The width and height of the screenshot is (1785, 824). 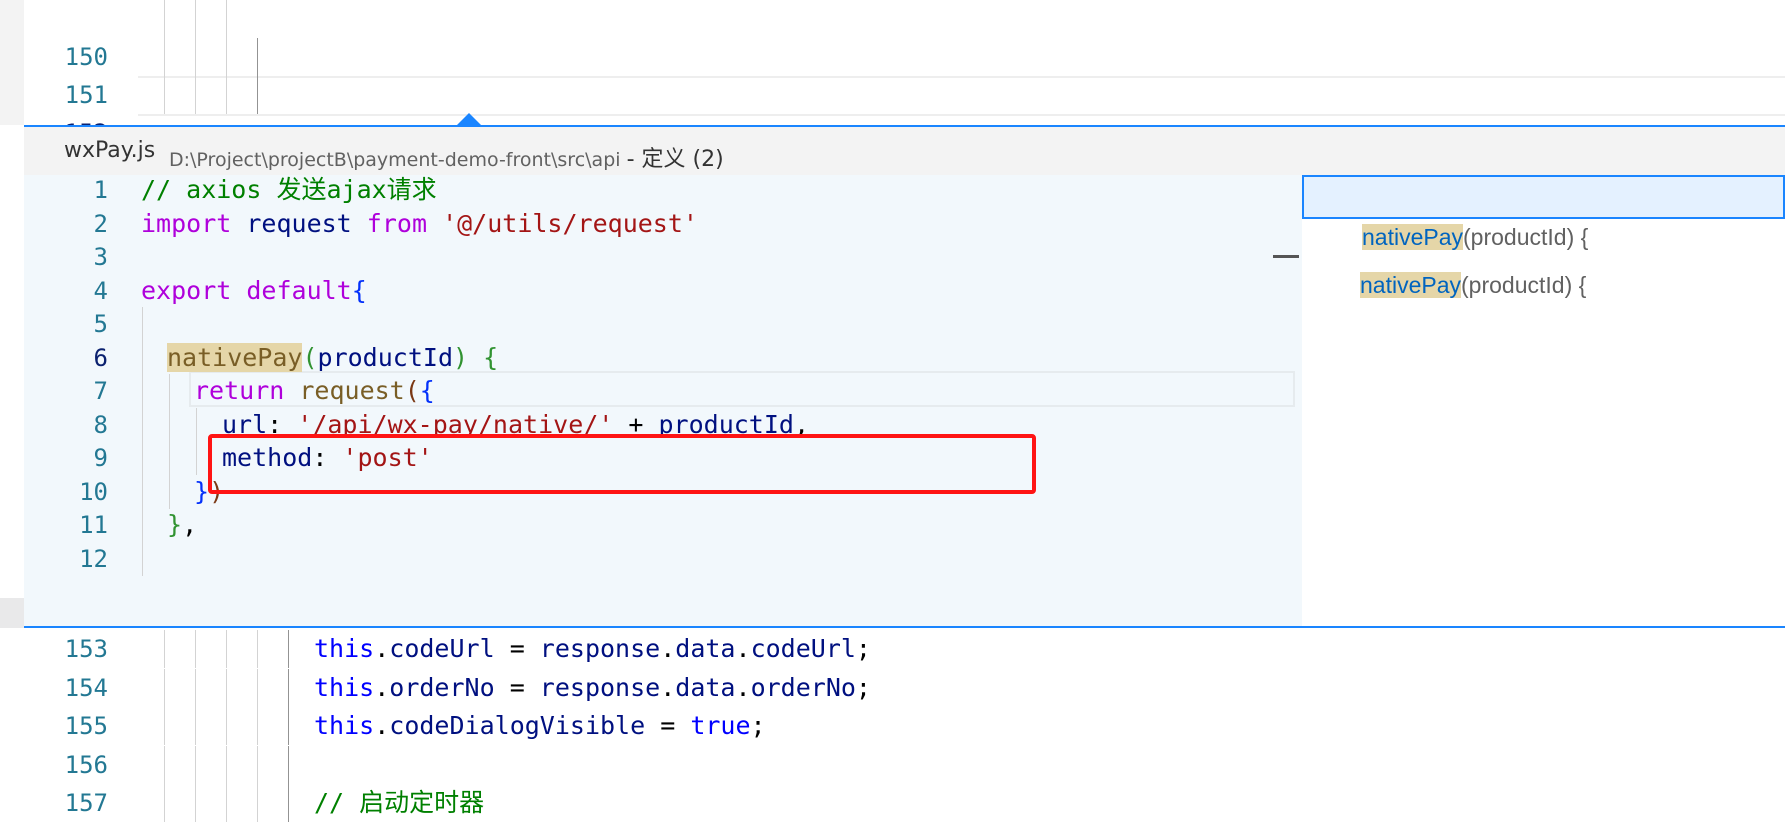 I want to click on code-text: this.orderNo = response.data.orderNo;, so click(x=592, y=688).